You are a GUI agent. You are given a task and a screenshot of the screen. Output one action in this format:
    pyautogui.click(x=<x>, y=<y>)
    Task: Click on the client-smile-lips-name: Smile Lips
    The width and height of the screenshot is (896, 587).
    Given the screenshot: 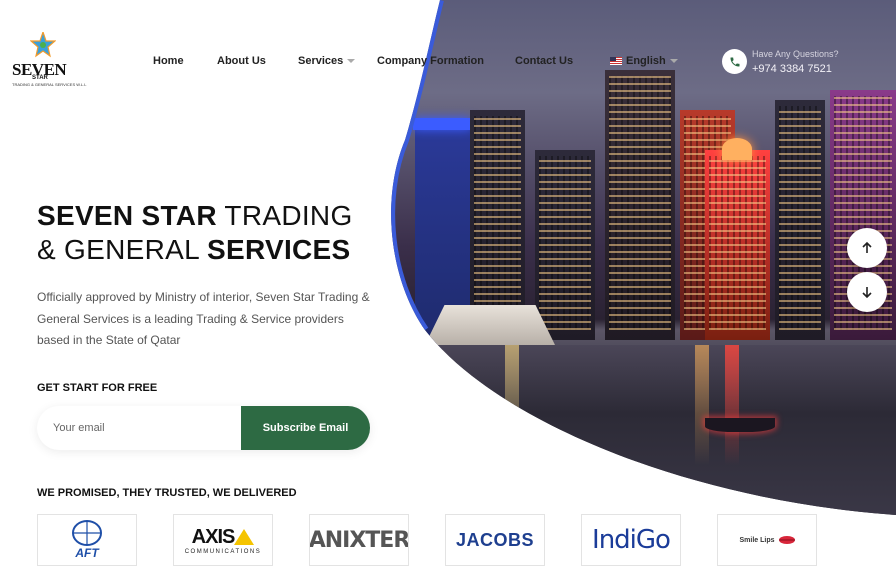 What is the action you would take?
    pyautogui.click(x=757, y=540)
    